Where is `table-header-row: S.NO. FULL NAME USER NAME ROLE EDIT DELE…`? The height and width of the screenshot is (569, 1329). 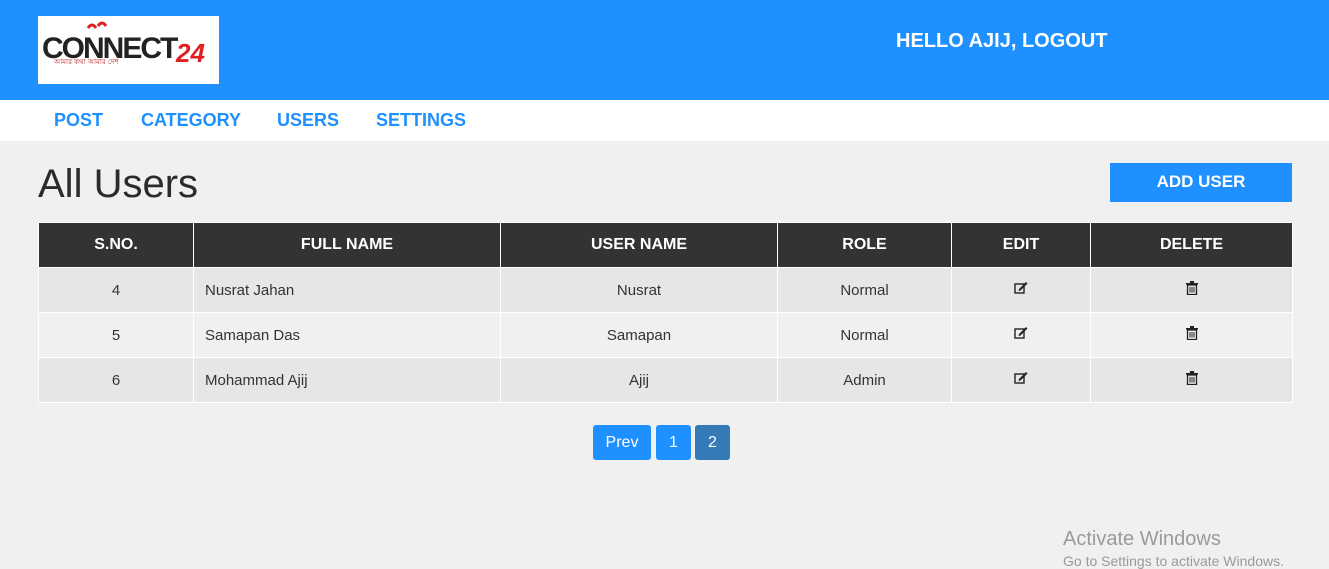 table-header-row: S.NO. FULL NAME USER NAME ROLE EDIT DELE… is located at coordinates (665, 245).